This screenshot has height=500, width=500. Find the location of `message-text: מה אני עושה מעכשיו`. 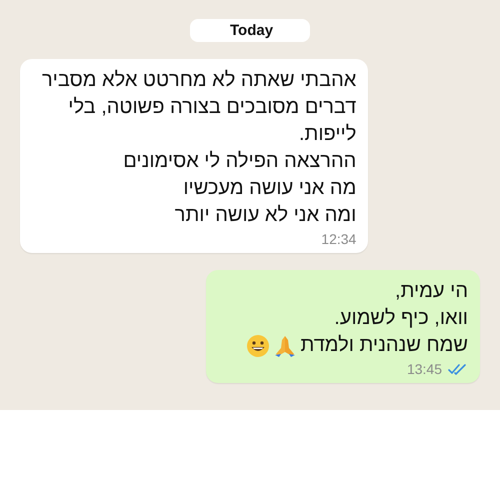

message-text: מה אני עושה מעכשיו is located at coordinates (269, 188).